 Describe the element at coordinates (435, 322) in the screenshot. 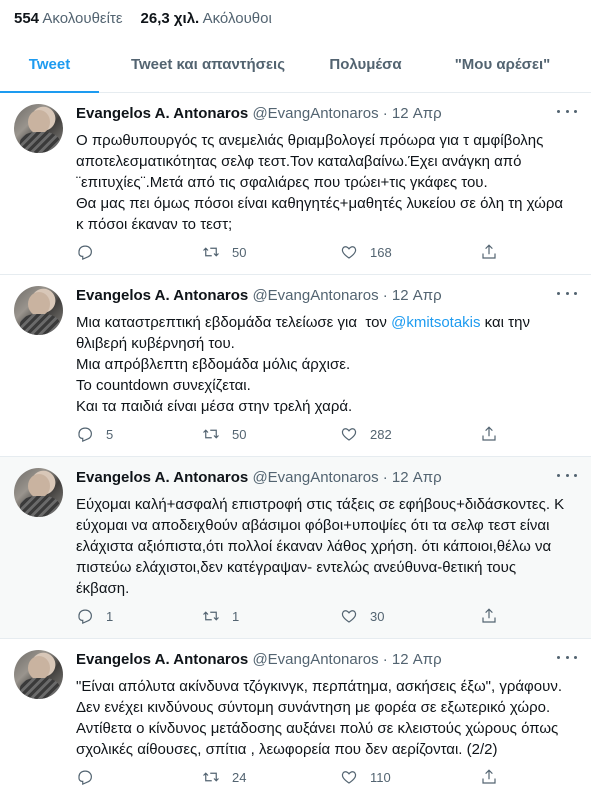

I see `mention-link: @kmitsotakis` at that location.